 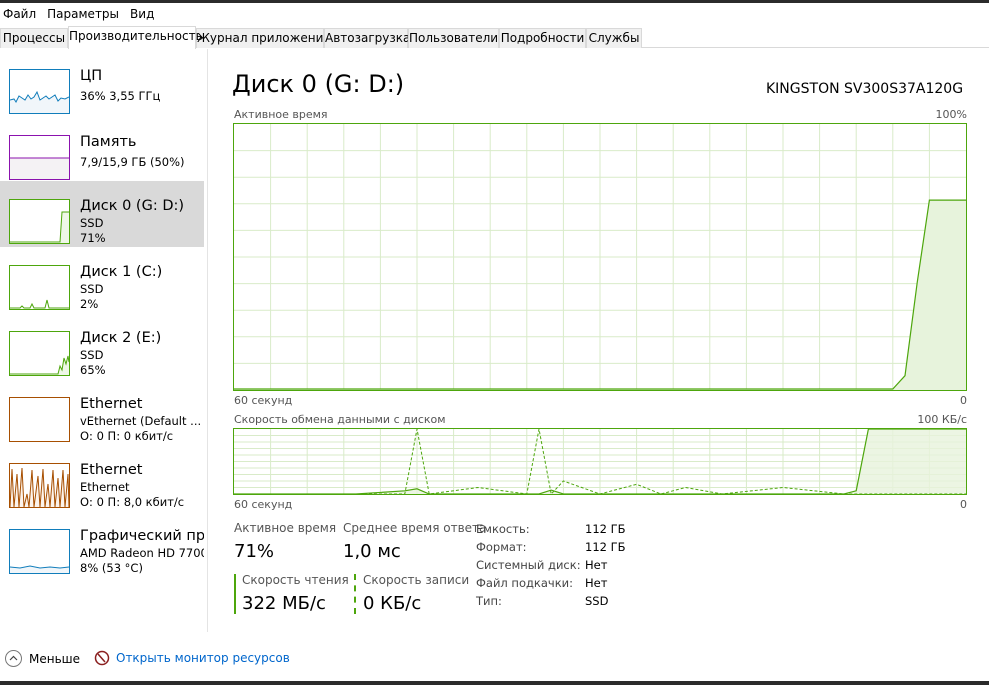 What do you see at coordinates (39, 551) in the screenshot?
I see `gpu-thumbnail-graph` at bounding box center [39, 551].